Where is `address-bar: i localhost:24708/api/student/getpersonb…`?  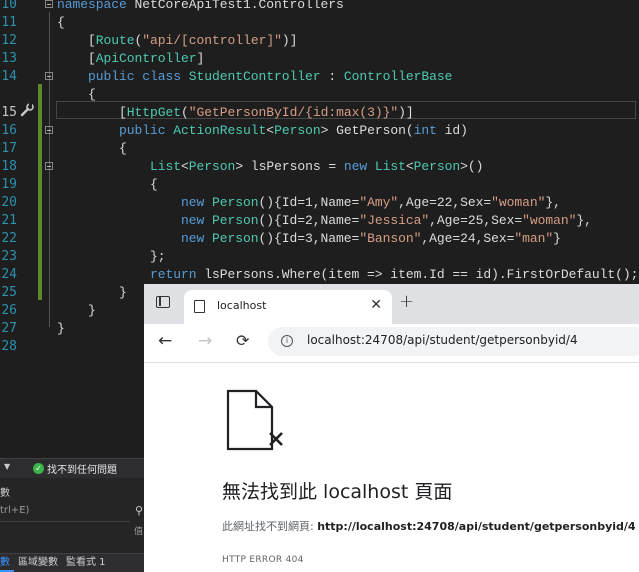 address-bar: i localhost:24708/api/student/getpersonb… is located at coordinates (453, 341).